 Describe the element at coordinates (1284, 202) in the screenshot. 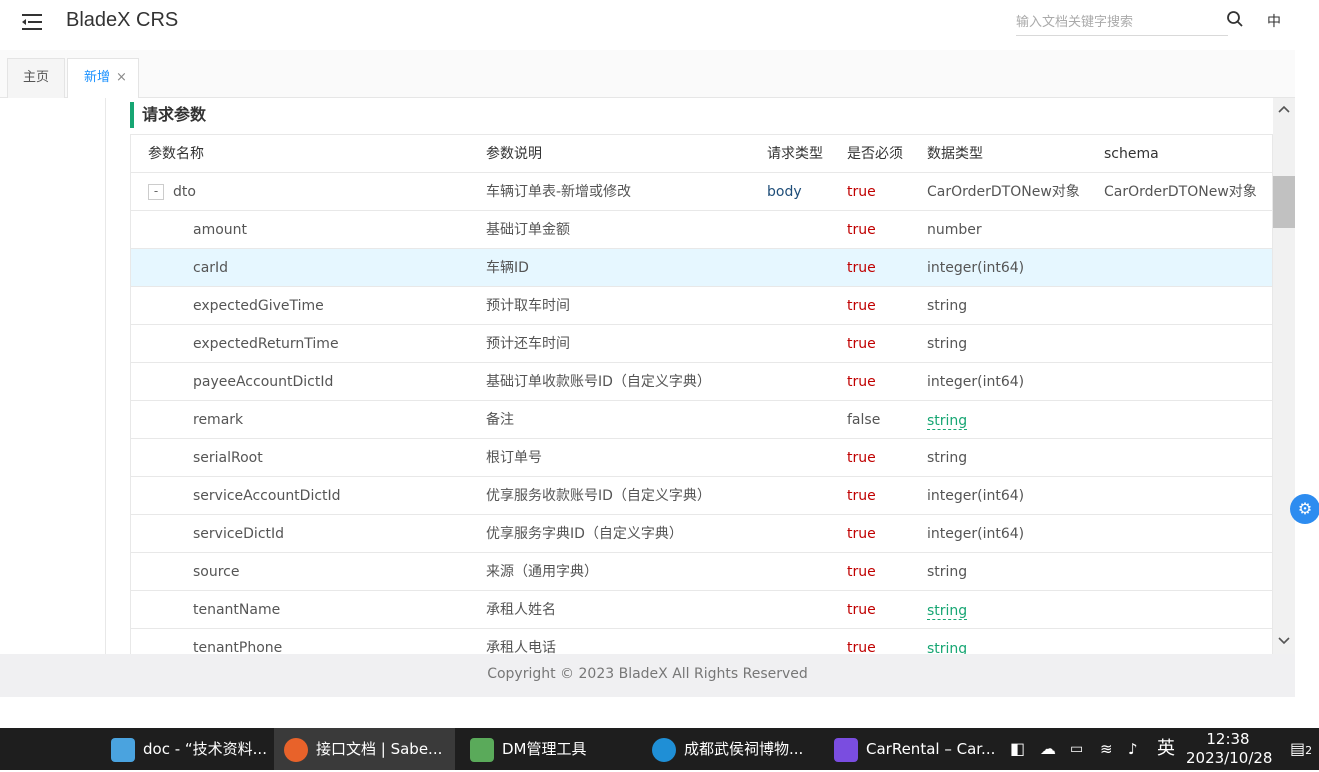

I see `scrollbar-thumb` at that location.